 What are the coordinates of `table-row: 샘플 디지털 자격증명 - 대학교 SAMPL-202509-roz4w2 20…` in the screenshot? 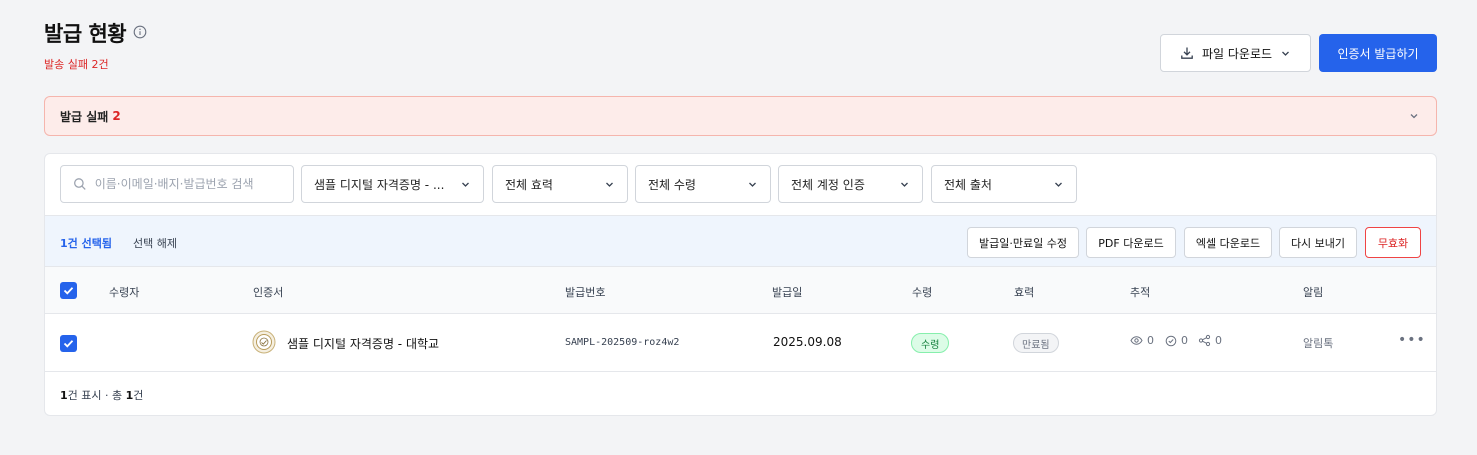 It's located at (740, 343).